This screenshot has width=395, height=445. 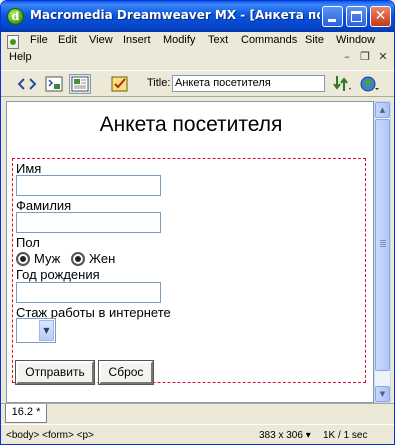 I want to click on vertical-scrollbar: ▲ ▼, so click(x=382, y=252).